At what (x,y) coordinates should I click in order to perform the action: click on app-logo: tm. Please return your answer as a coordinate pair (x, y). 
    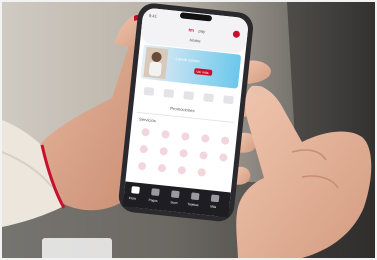
    Looking at the image, I should click on (191, 30).